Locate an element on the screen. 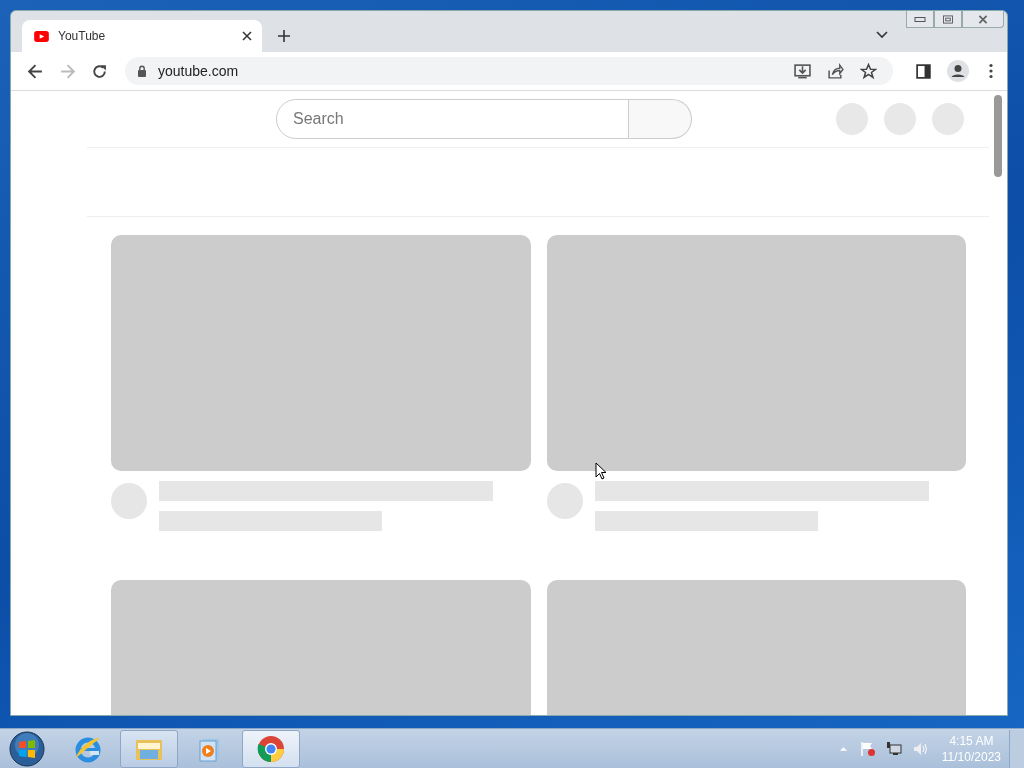 This screenshot has height=768, width=1024. side-panel-icon is located at coordinates (923, 71).